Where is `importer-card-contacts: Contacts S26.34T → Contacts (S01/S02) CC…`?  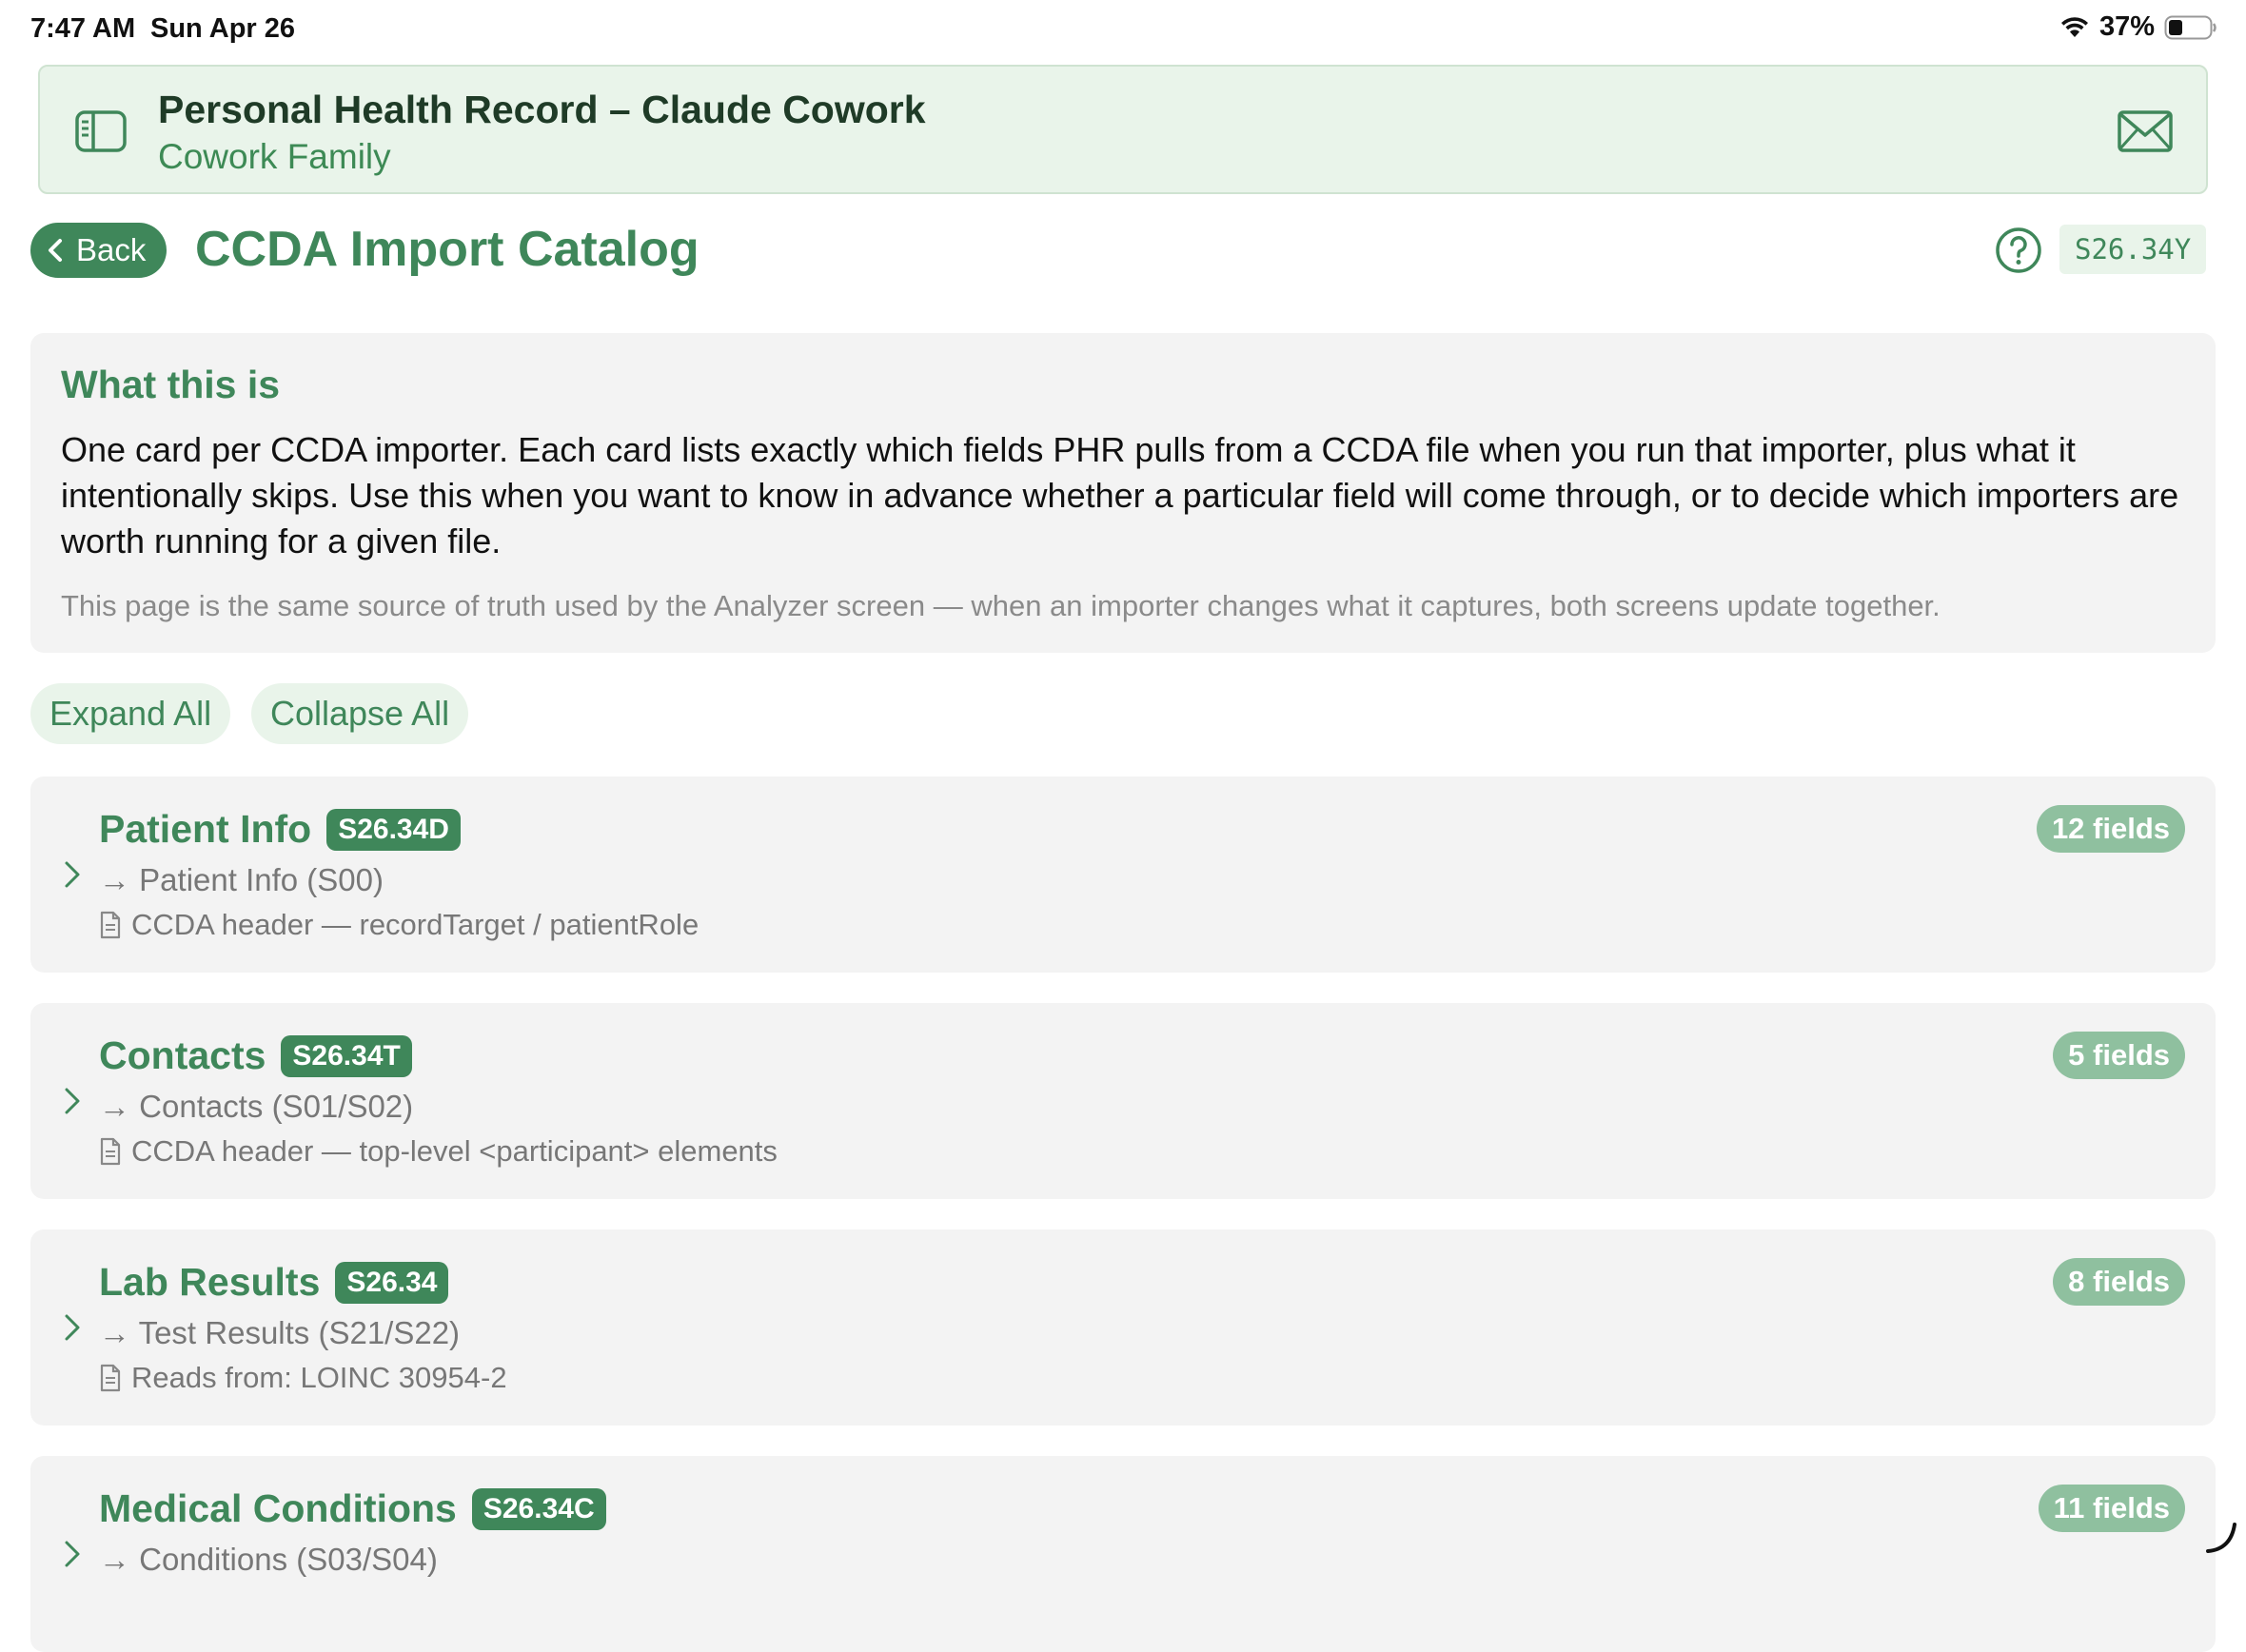
importer-card-contacts: Contacts S26.34T → Contacts (S01/S02) CC… is located at coordinates (1123, 1101).